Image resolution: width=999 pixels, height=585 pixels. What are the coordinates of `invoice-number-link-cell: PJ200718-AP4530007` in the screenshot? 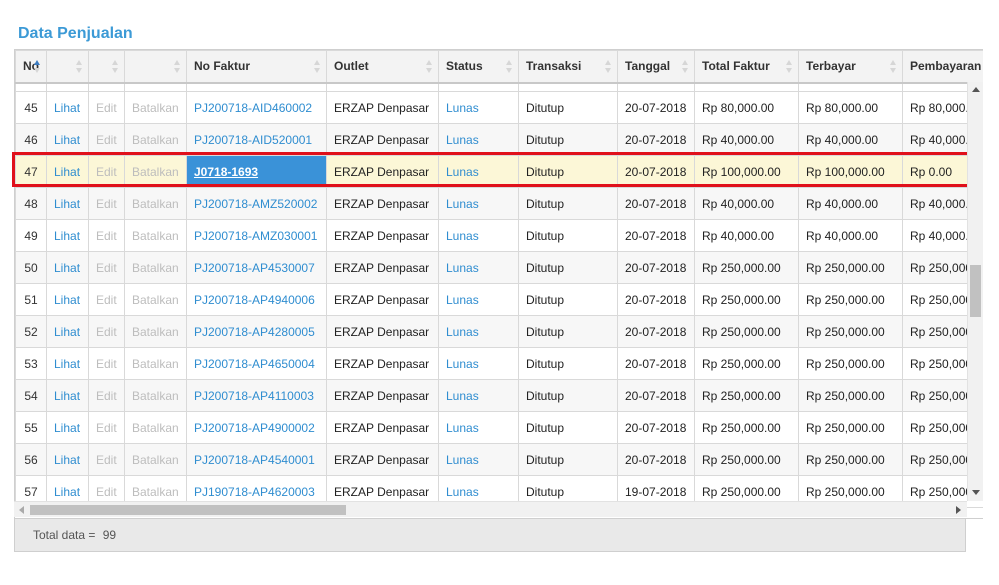 It's located at (256, 267).